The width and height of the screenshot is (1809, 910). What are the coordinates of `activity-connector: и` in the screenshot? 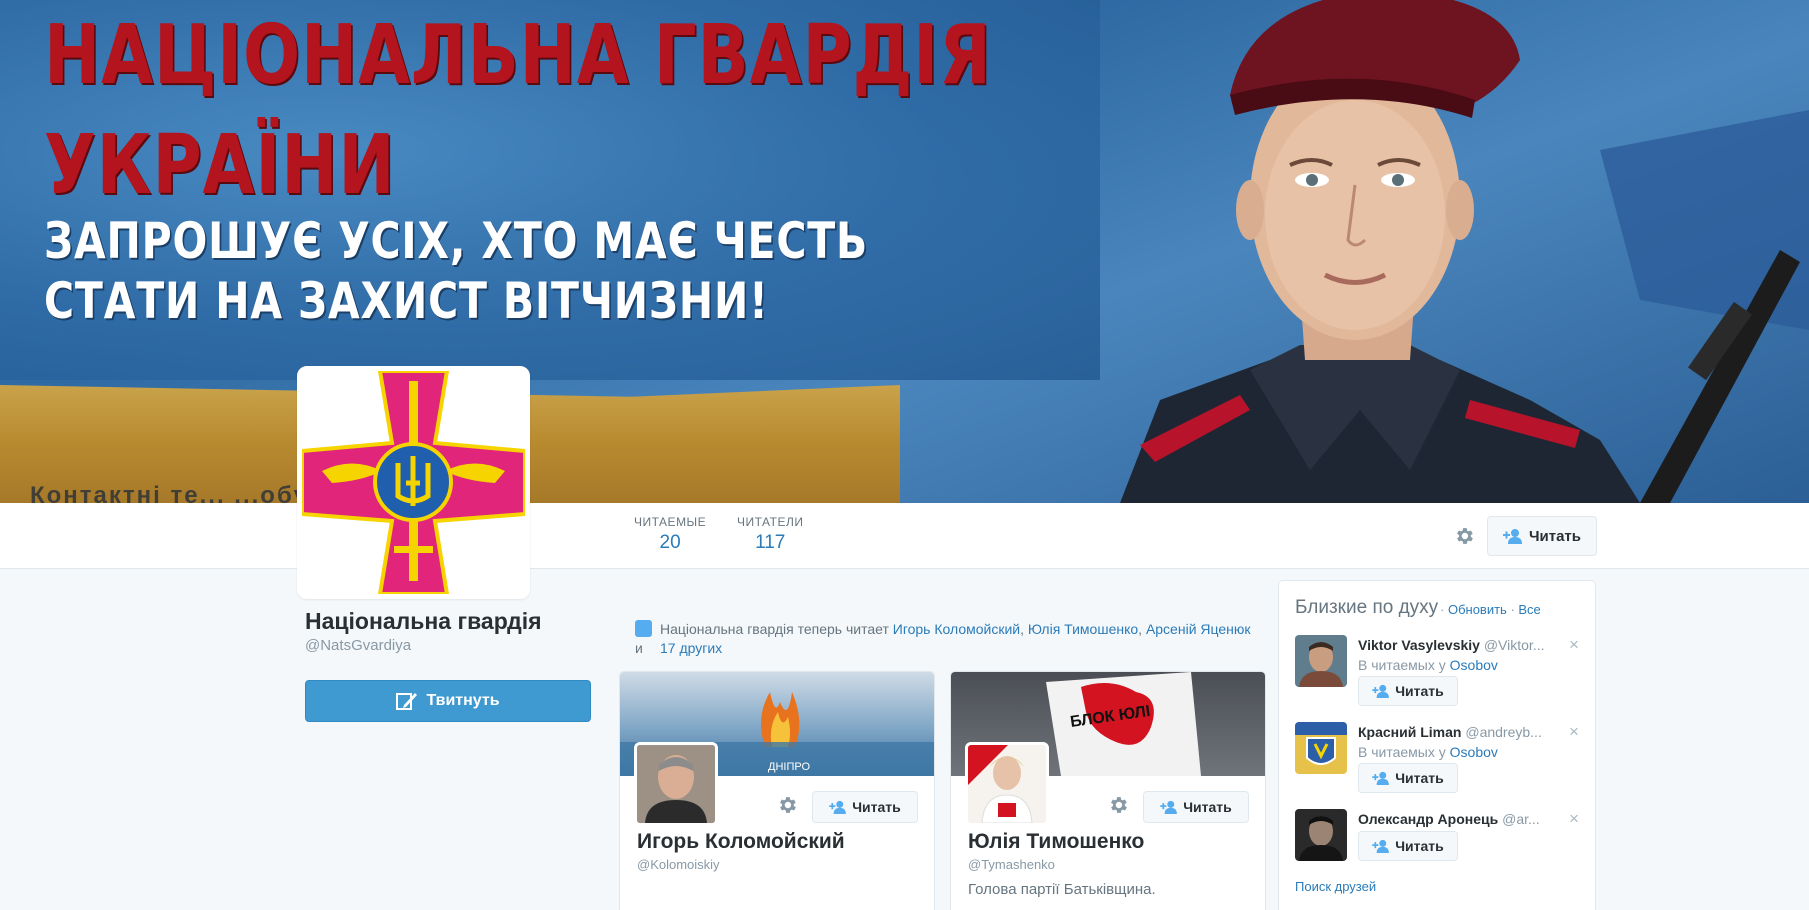 It's located at (639, 648).